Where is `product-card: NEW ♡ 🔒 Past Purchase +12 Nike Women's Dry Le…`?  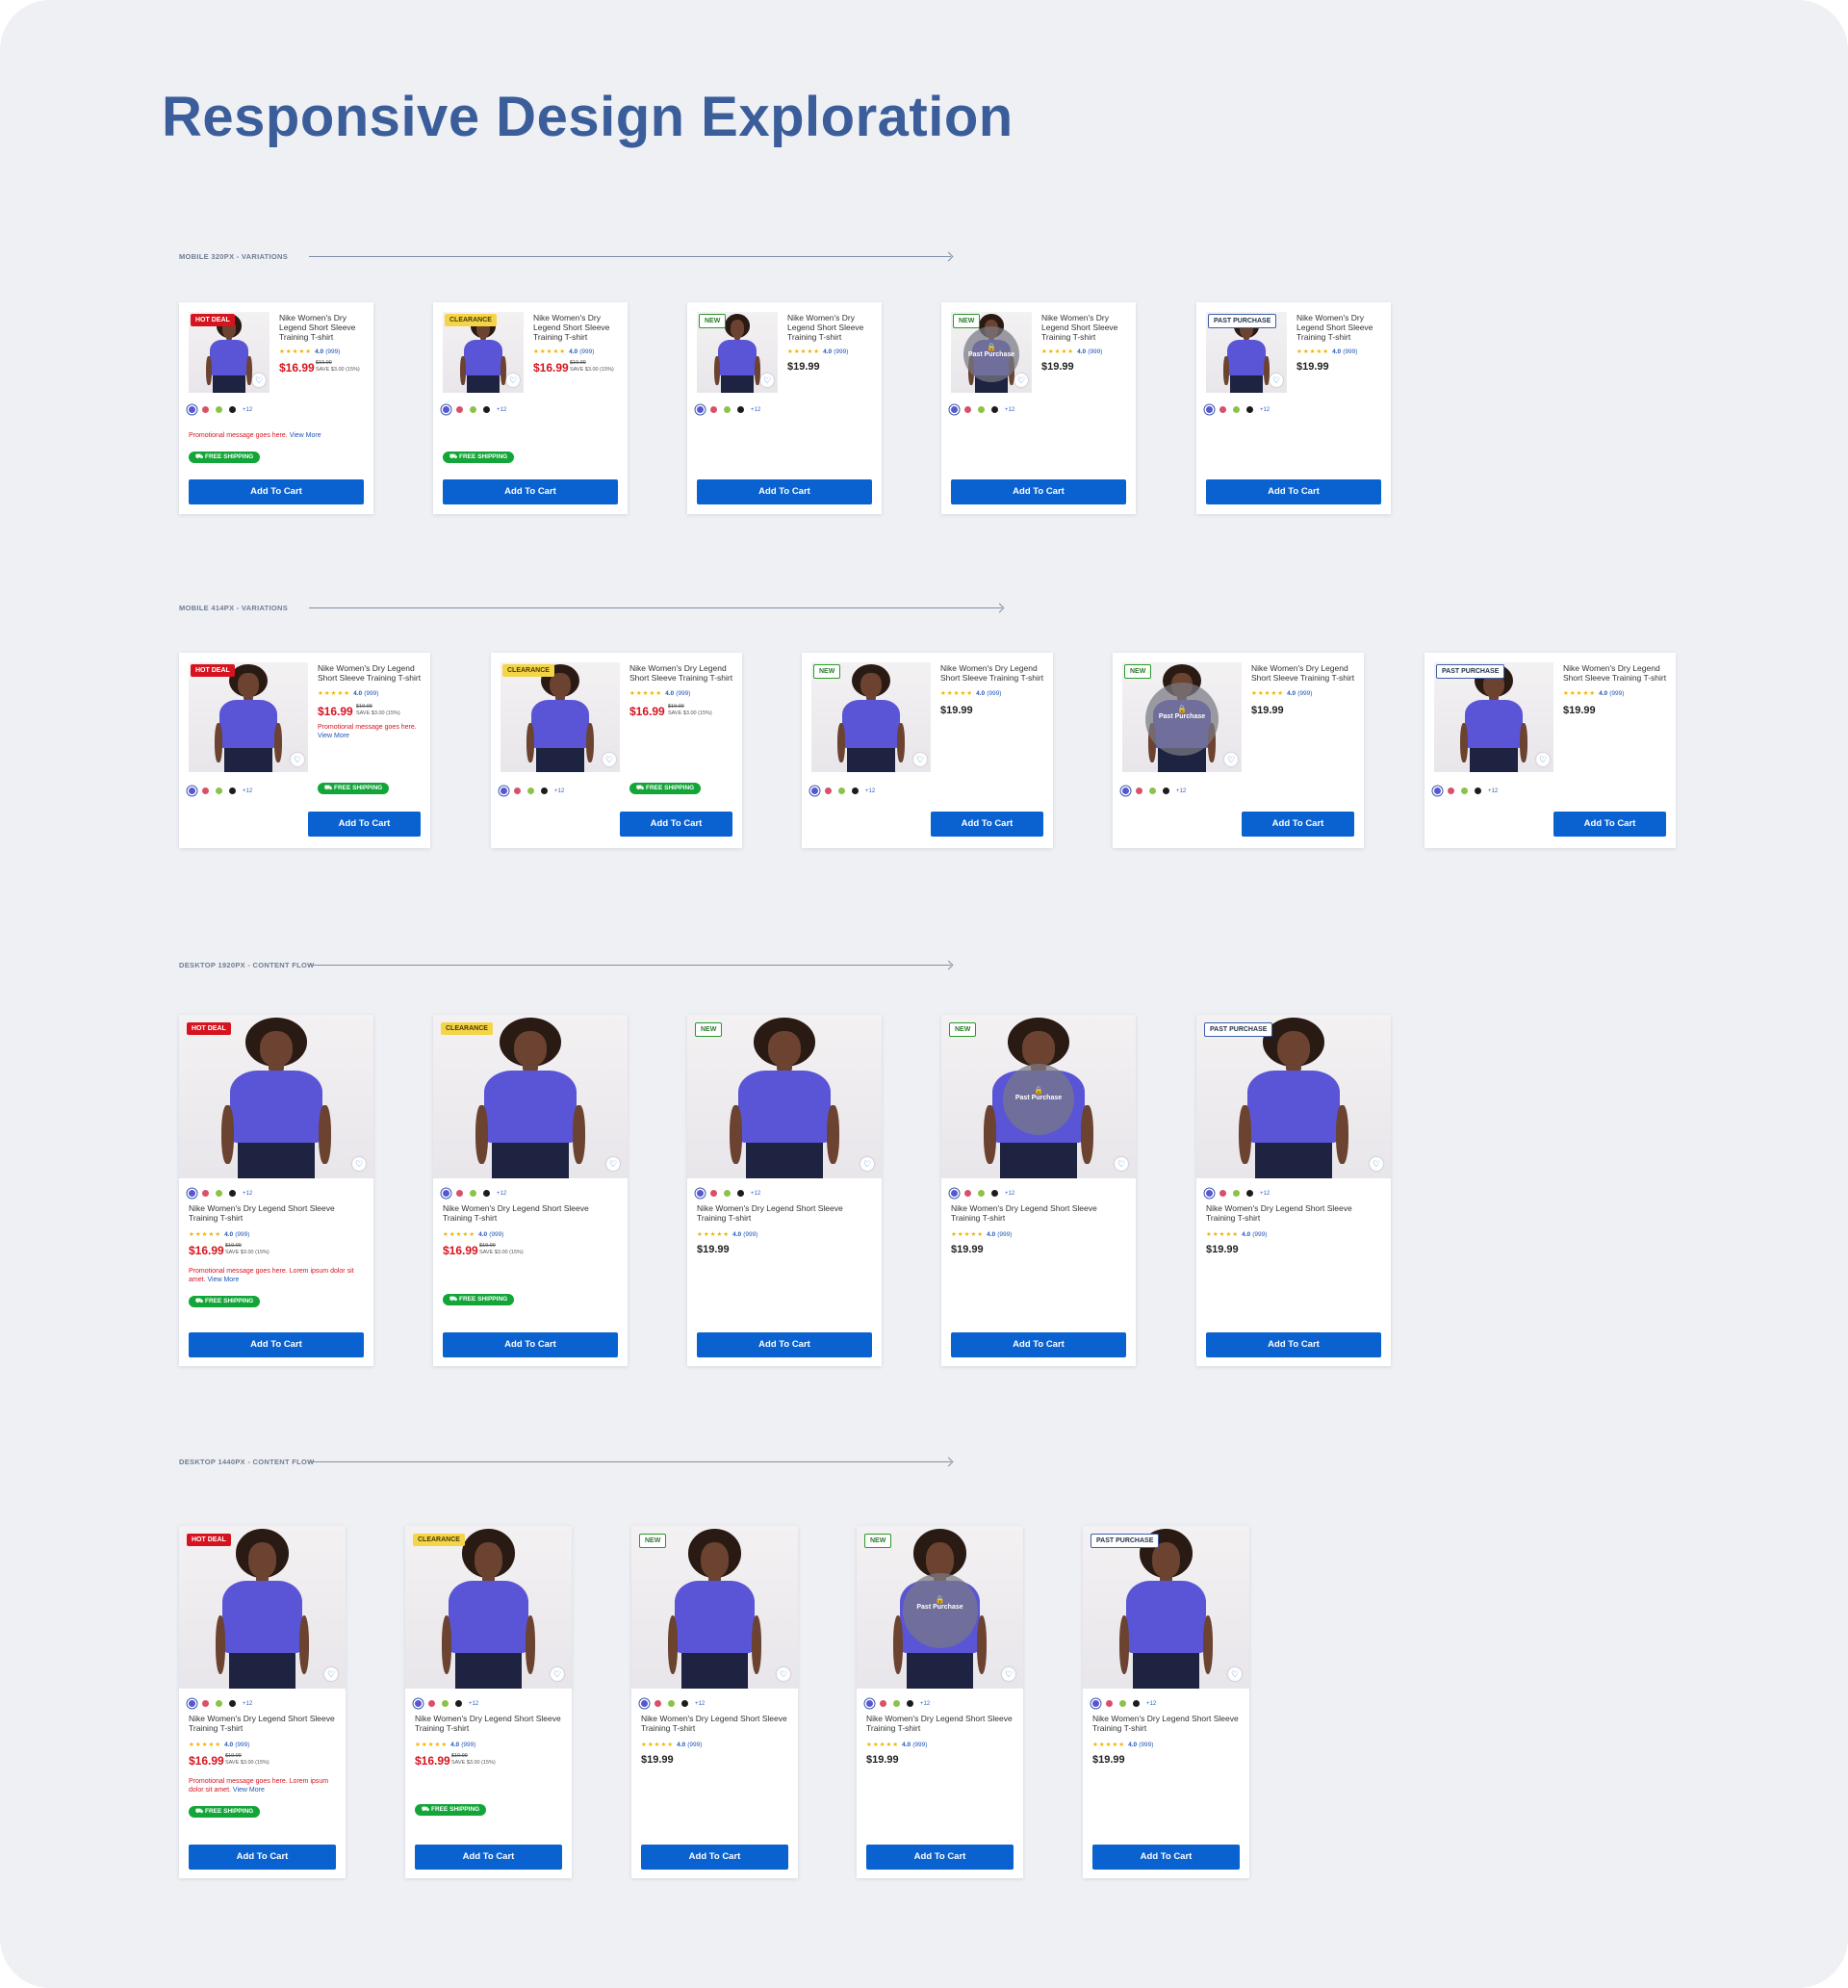
product-card: NEW ♡ 🔒 Past Purchase +12 Nike Women's Dry Le… is located at coordinates (940, 1702).